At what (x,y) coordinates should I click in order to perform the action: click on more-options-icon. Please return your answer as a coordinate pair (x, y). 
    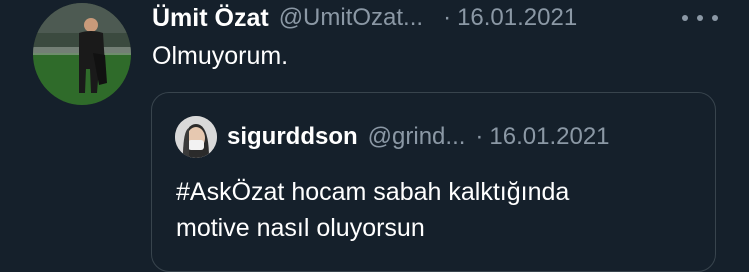
    Looking at the image, I should click on (700, 18).